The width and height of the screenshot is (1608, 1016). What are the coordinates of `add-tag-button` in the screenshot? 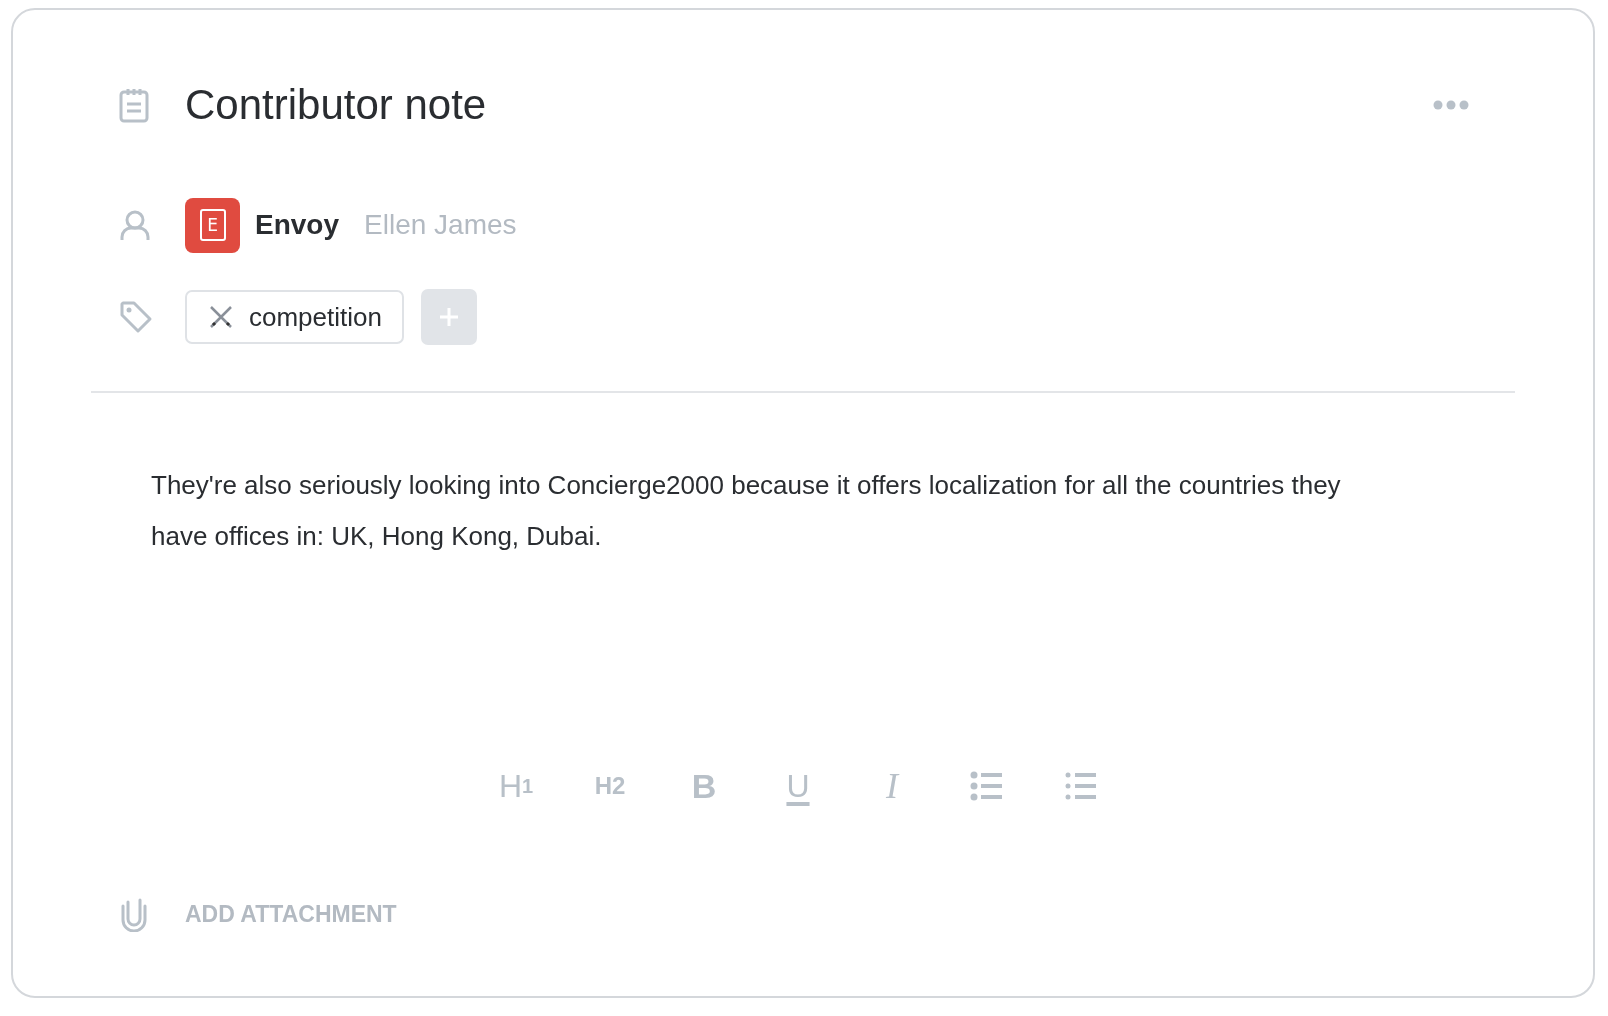 It's located at (448, 317).